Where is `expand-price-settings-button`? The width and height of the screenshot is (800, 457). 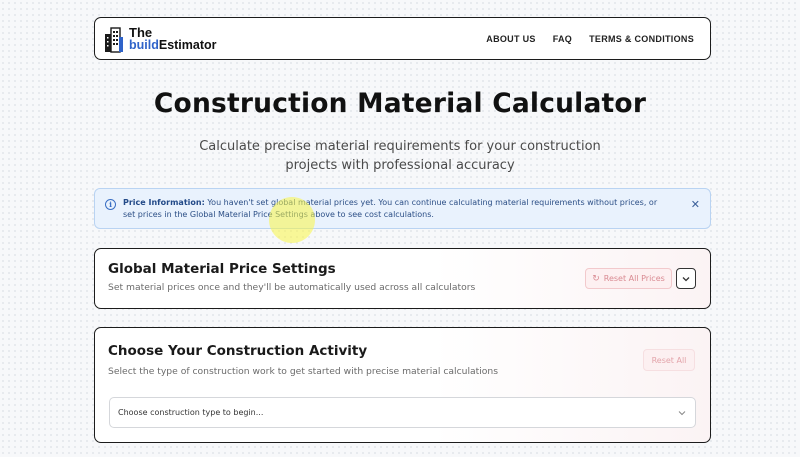
expand-price-settings-button is located at coordinates (686, 278).